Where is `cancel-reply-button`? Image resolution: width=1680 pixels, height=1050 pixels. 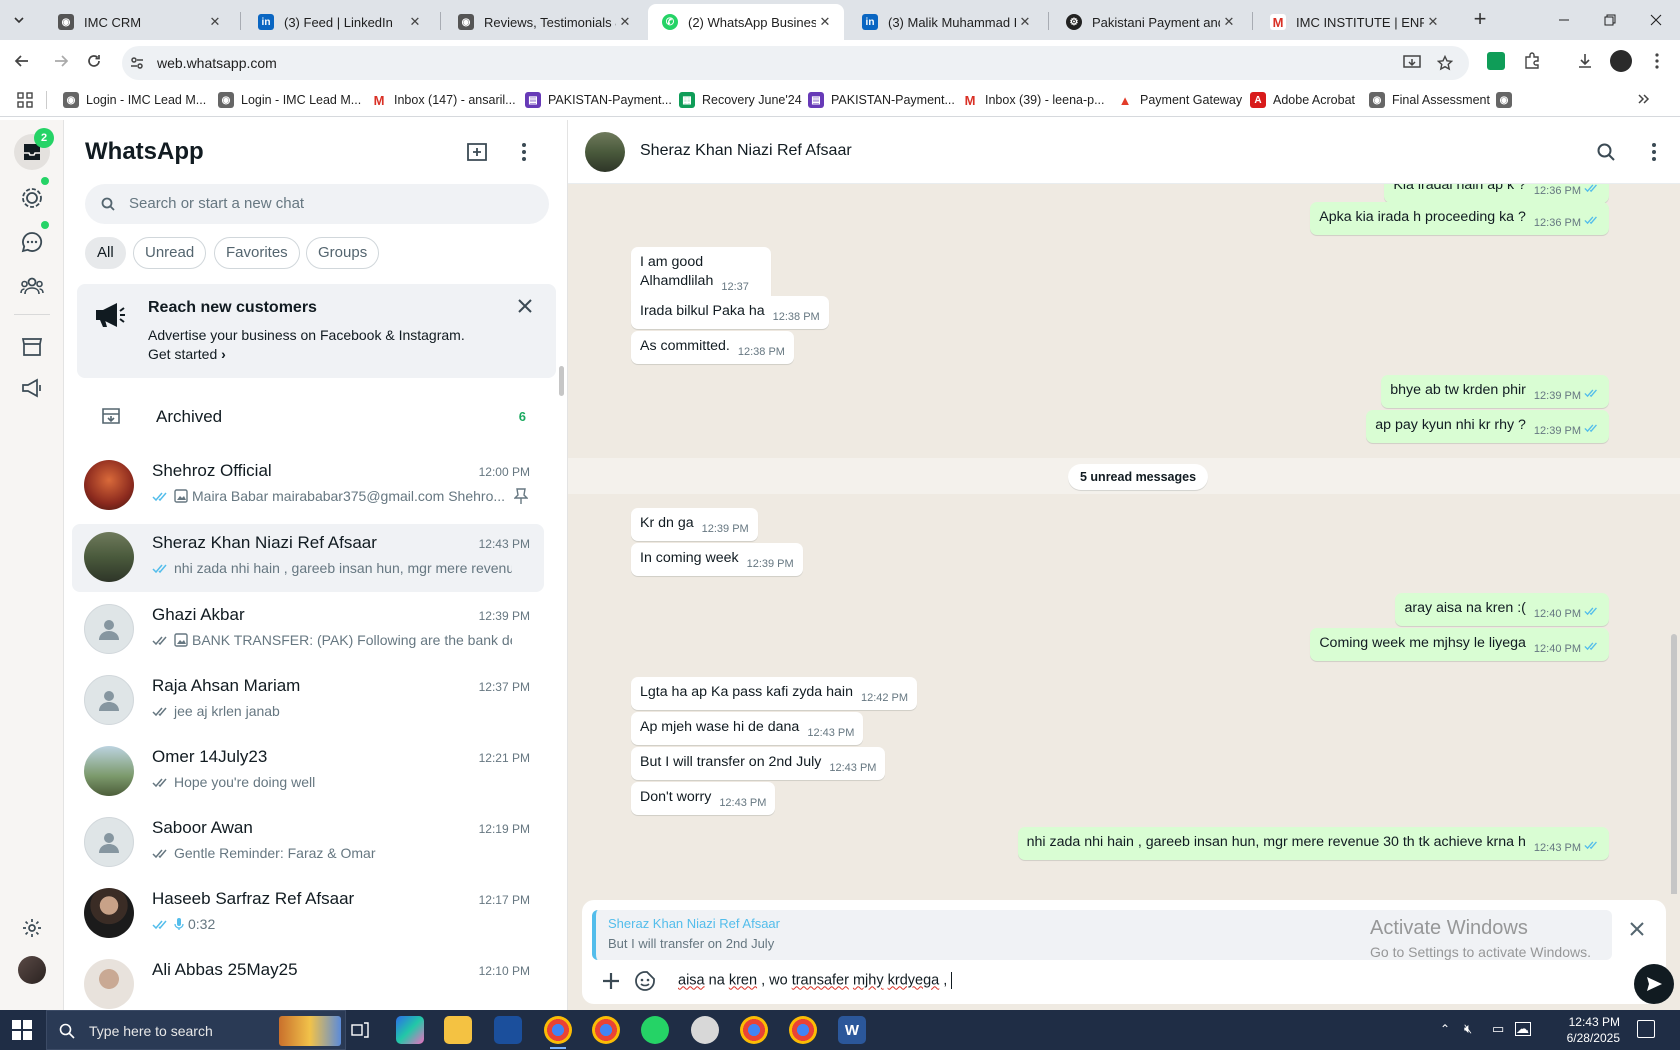 cancel-reply-button is located at coordinates (1640, 932).